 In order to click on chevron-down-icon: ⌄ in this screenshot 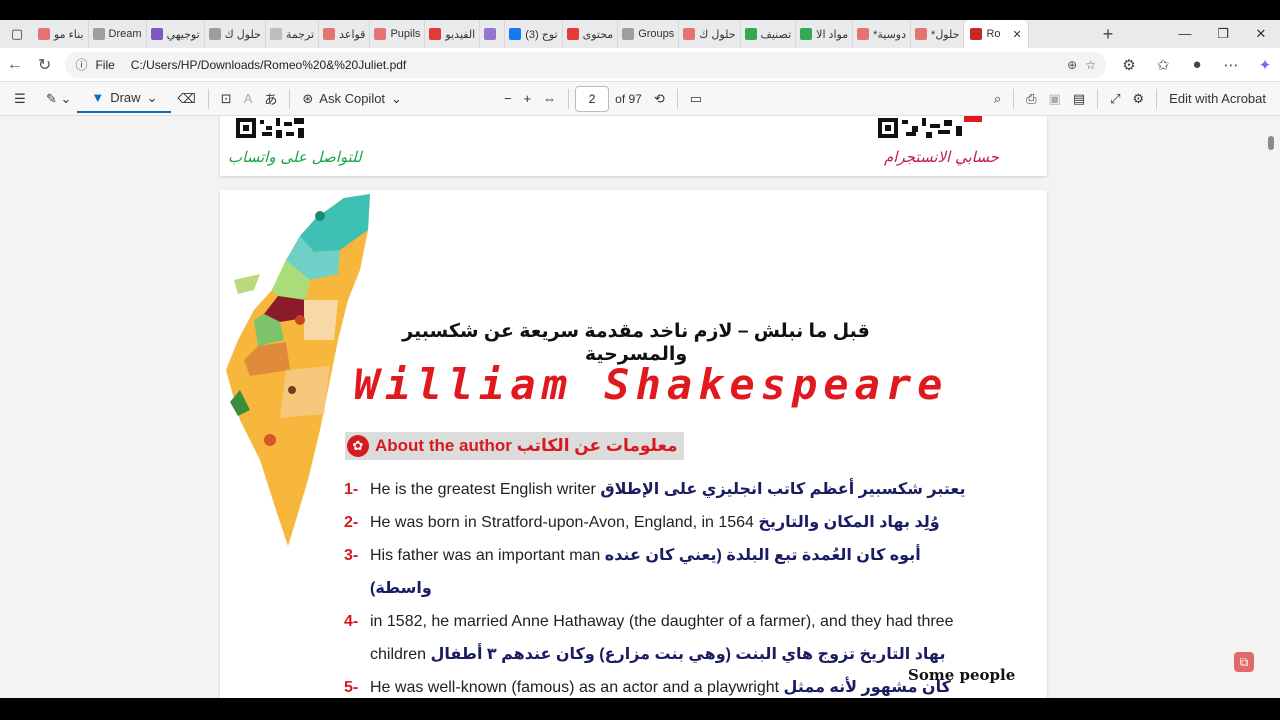, I will do `click(152, 97)`.